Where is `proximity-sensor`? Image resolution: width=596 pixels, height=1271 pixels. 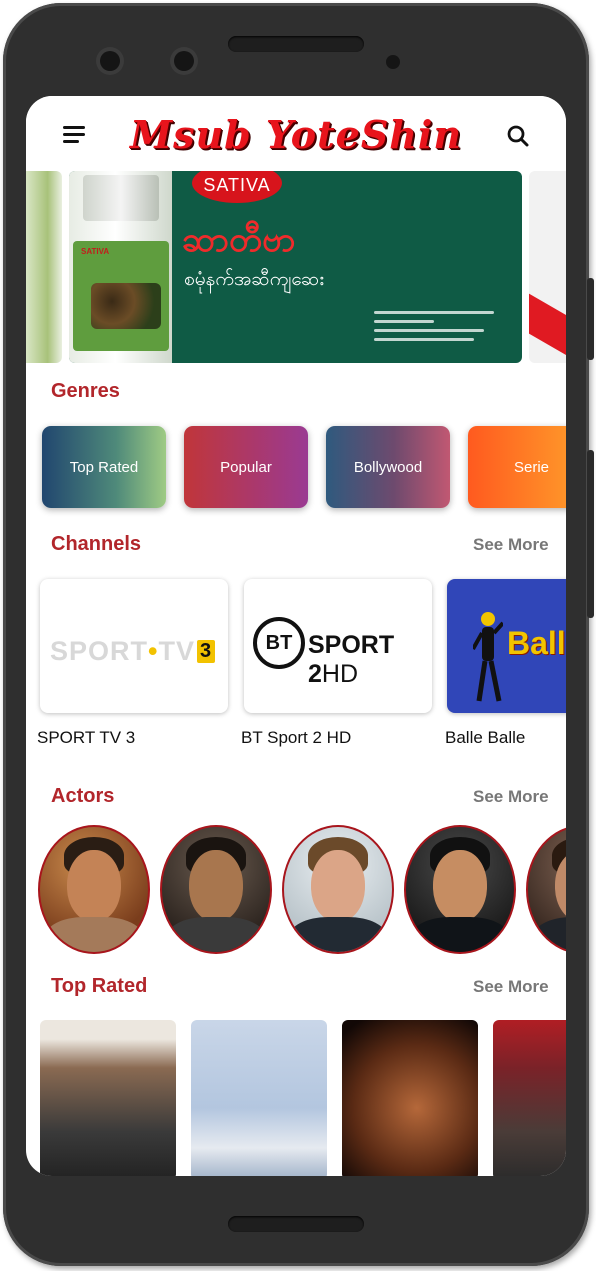
proximity-sensor is located at coordinates (393, 62).